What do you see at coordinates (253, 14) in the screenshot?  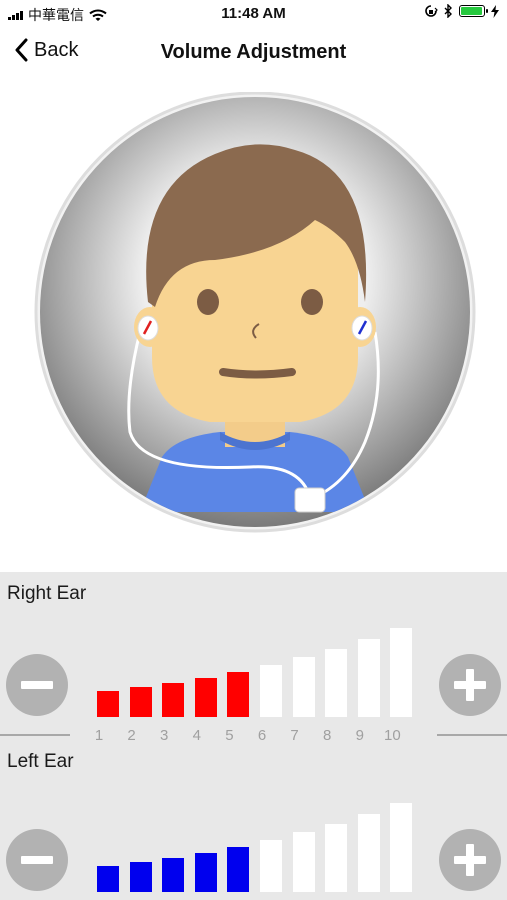 I see `status-bar: 中華電信 11:48 AM` at bounding box center [253, 14].